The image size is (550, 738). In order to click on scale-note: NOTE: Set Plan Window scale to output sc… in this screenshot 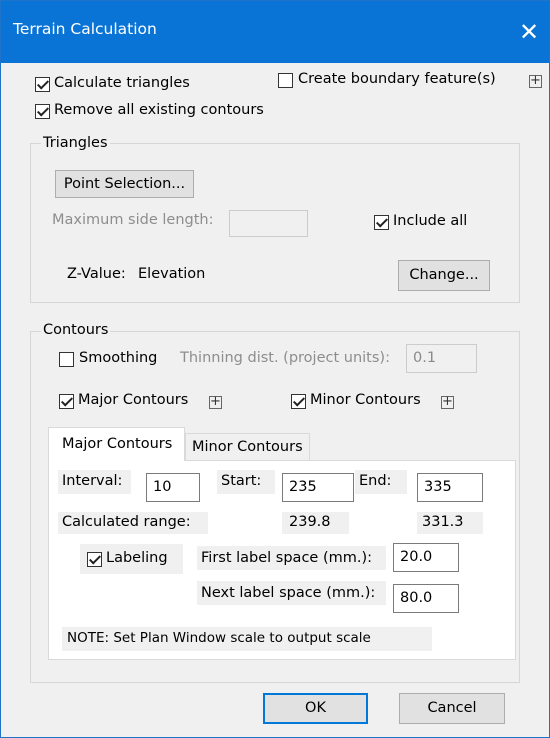, I will do `click(219, 638)`.